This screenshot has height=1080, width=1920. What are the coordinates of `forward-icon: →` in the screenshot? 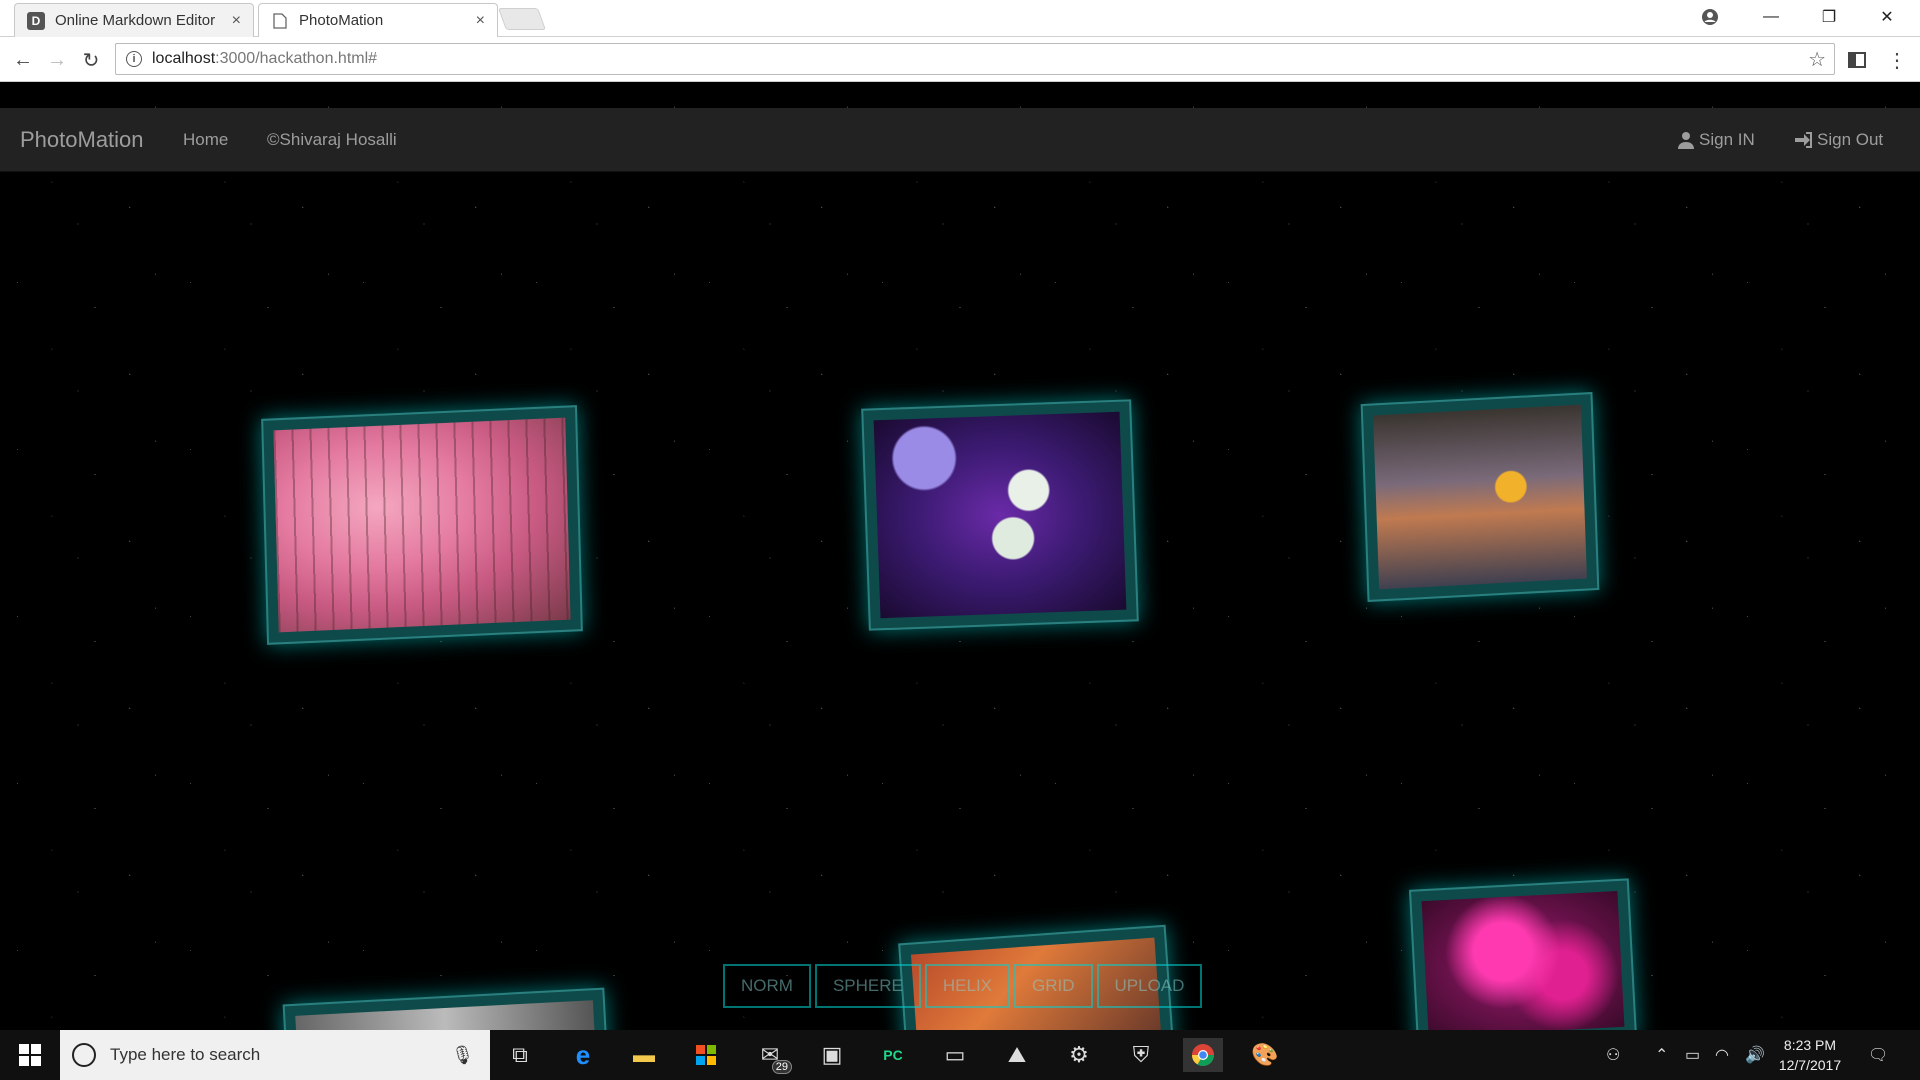 It's located at (57, 60).